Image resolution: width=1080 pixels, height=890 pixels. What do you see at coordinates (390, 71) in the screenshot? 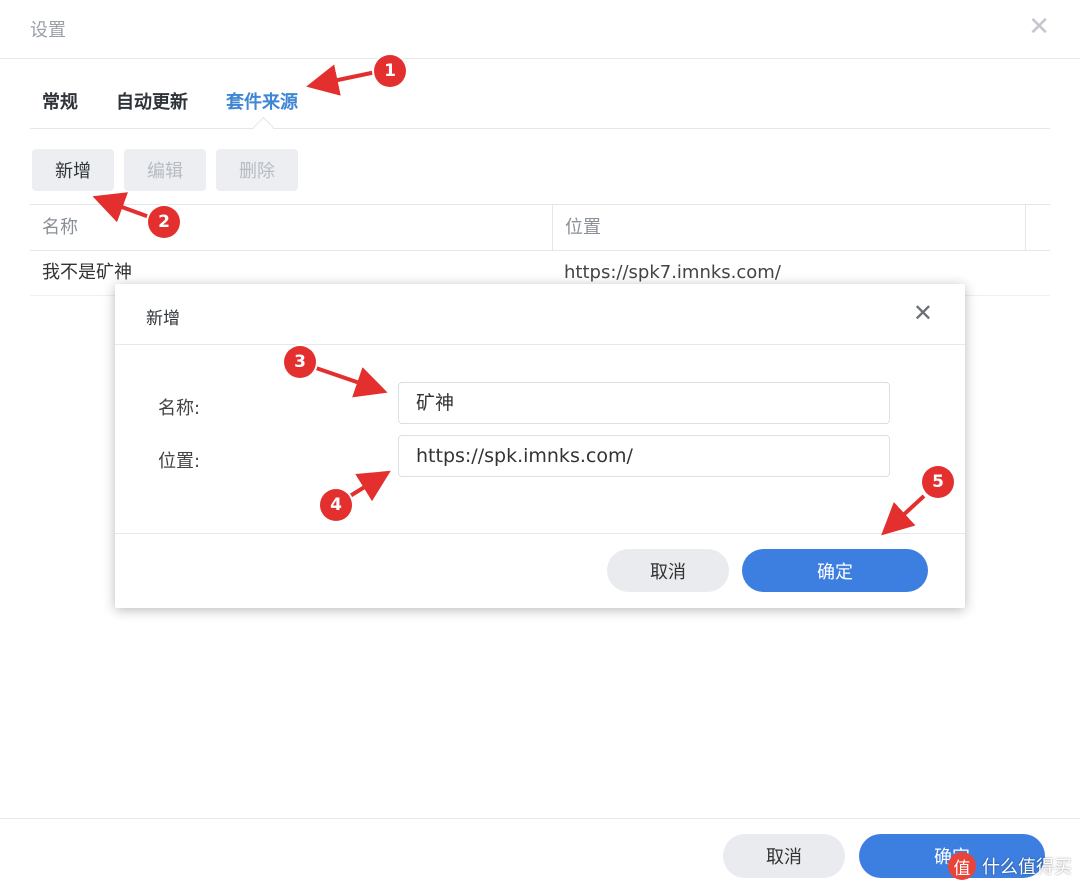
I see `callout-badge-1: 1` at bounding box center [390, 71].